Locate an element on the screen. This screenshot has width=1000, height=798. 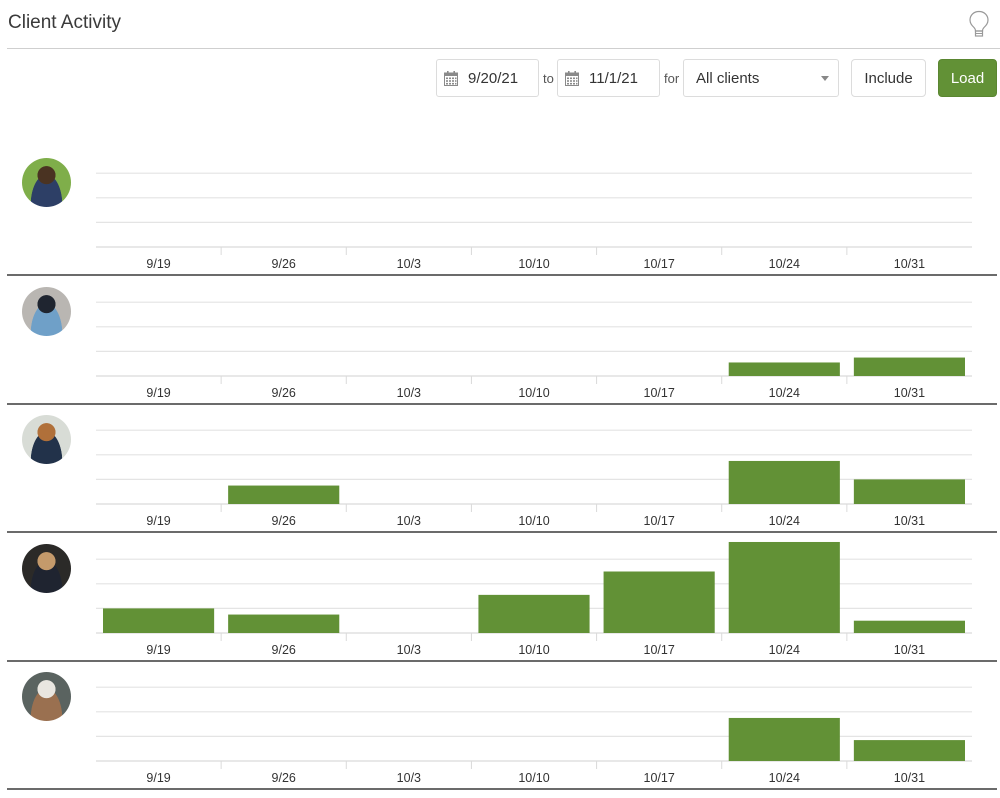
load-button: Load is located at coordinates (967, 78).